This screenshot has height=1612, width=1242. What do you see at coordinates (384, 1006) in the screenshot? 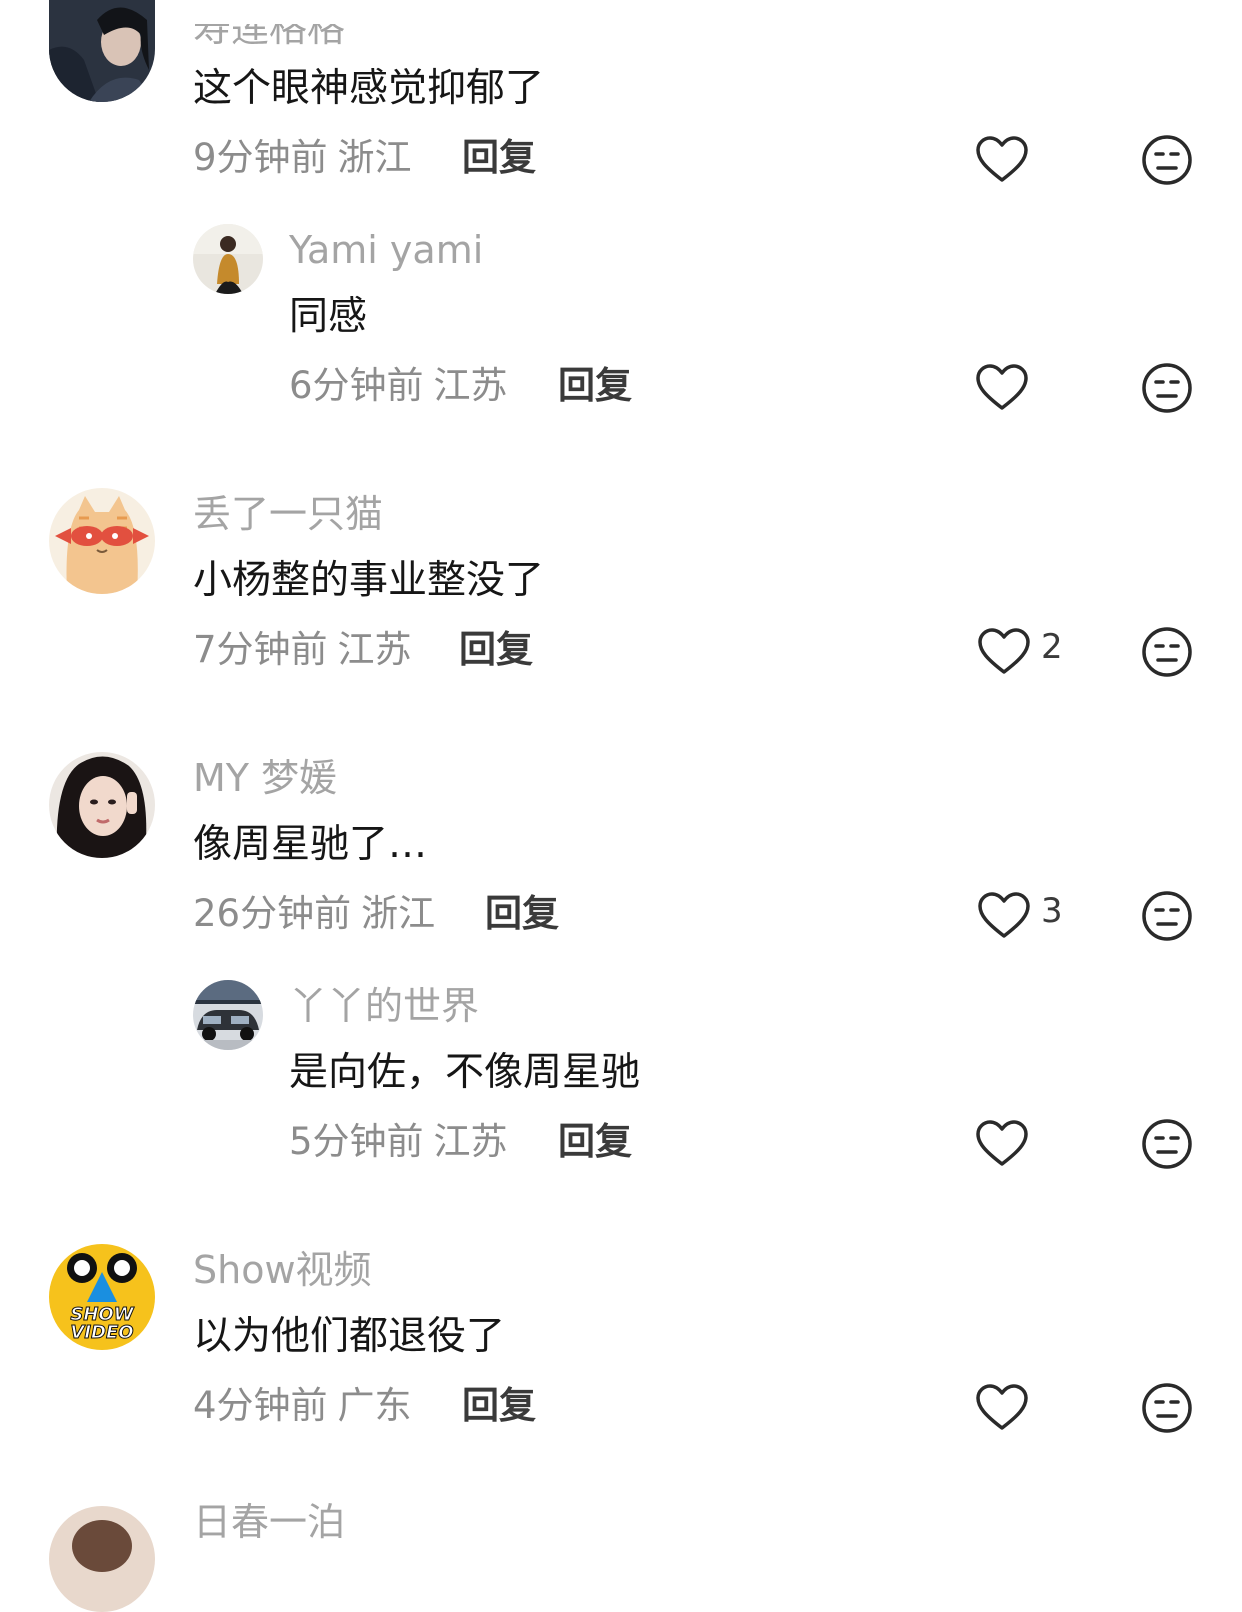
I see `comment-username: 丫丫的世界` at bounding box center [384, 1006].